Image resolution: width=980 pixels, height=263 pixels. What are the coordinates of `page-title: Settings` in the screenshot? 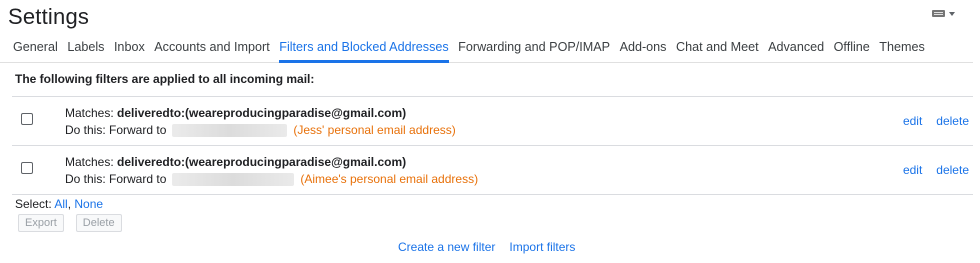 It's located at (49, 16).